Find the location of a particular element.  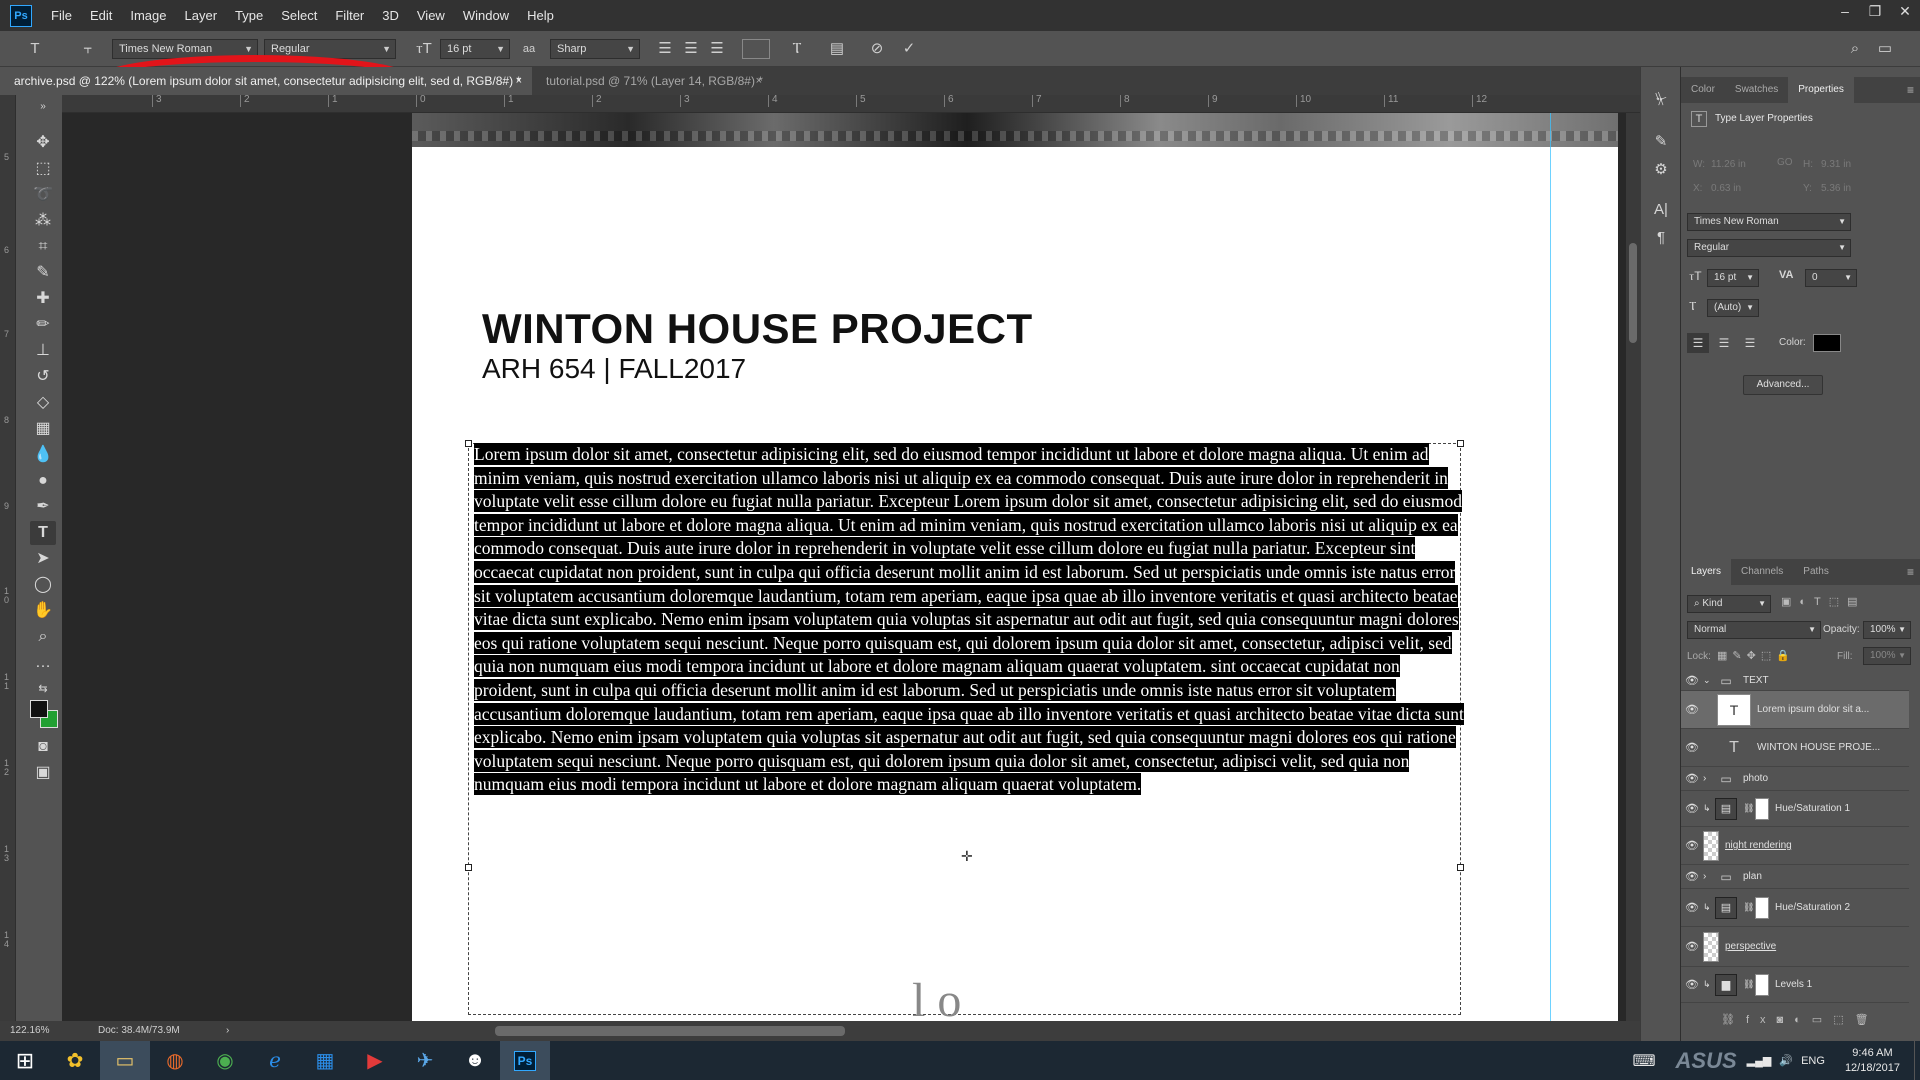

fill-field: 100% ▼ is located at coordinates (1887, 656).